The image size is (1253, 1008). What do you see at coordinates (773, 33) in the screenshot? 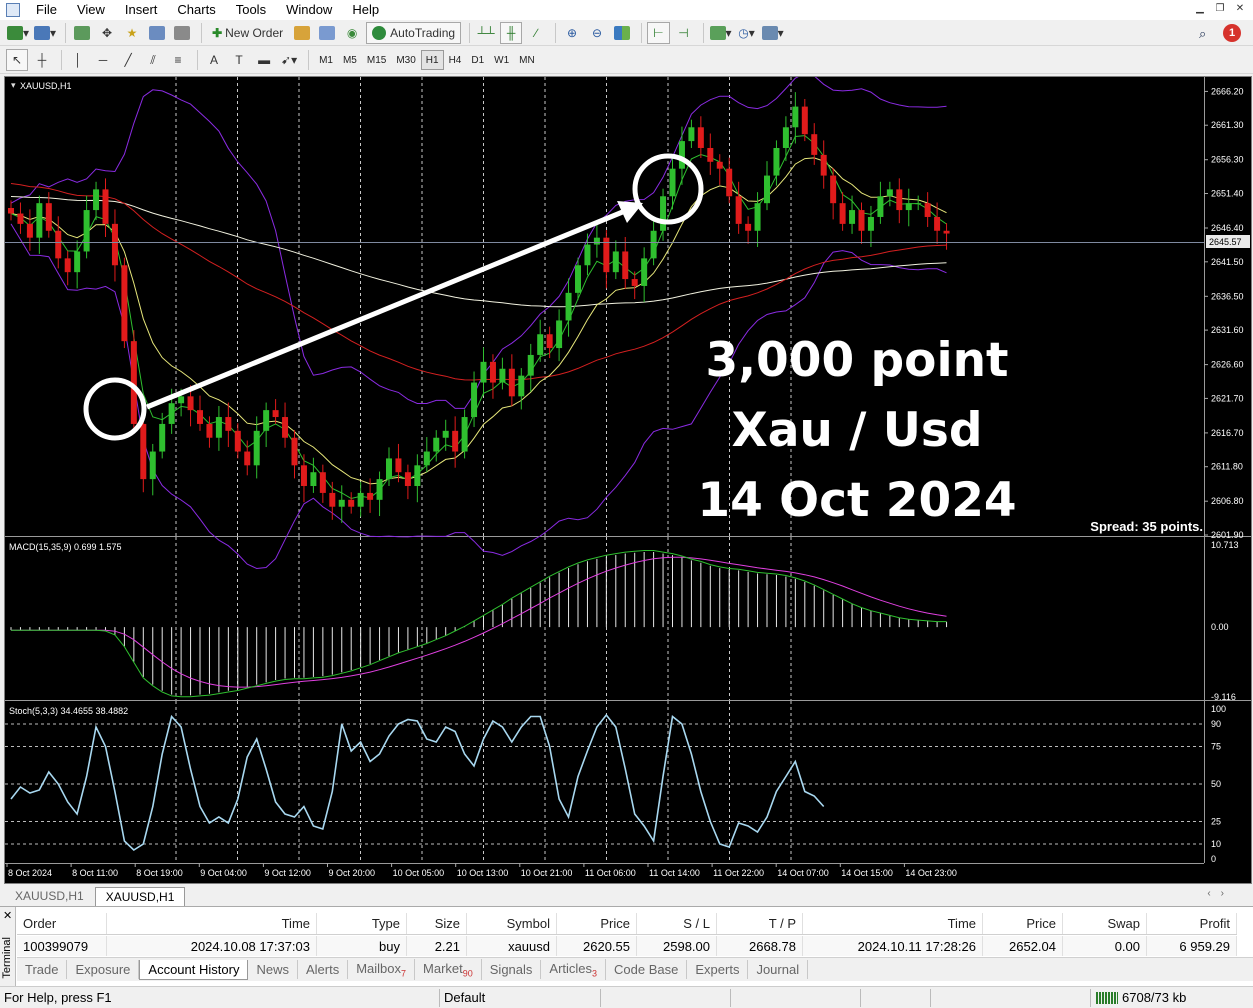
I see `templates-button: ▾` at bounding box center [773, 33].